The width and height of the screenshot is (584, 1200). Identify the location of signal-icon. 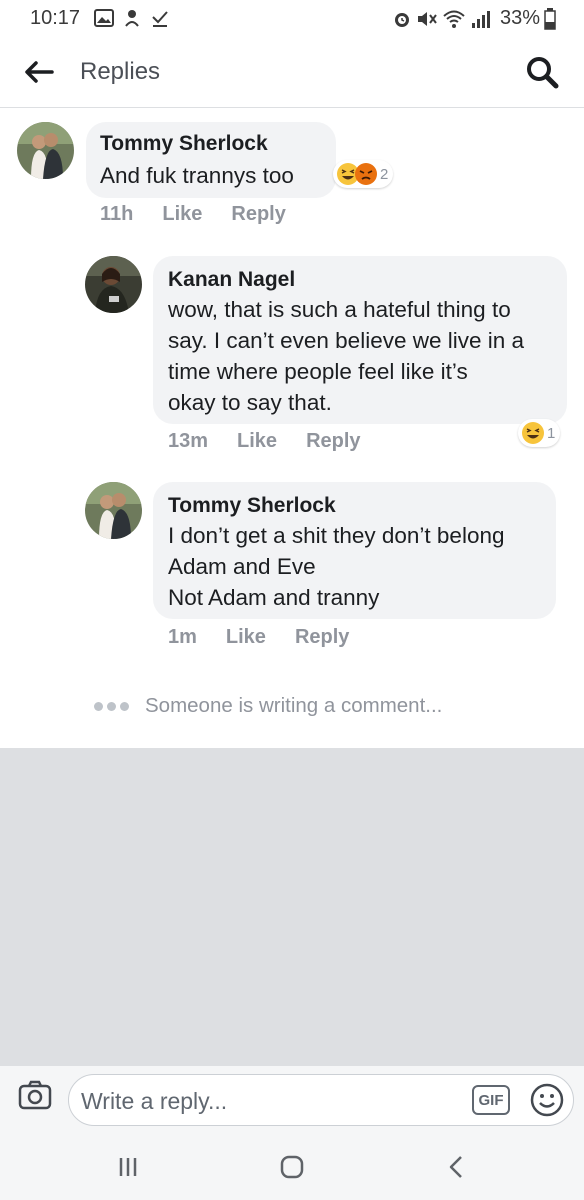
(480, 19).